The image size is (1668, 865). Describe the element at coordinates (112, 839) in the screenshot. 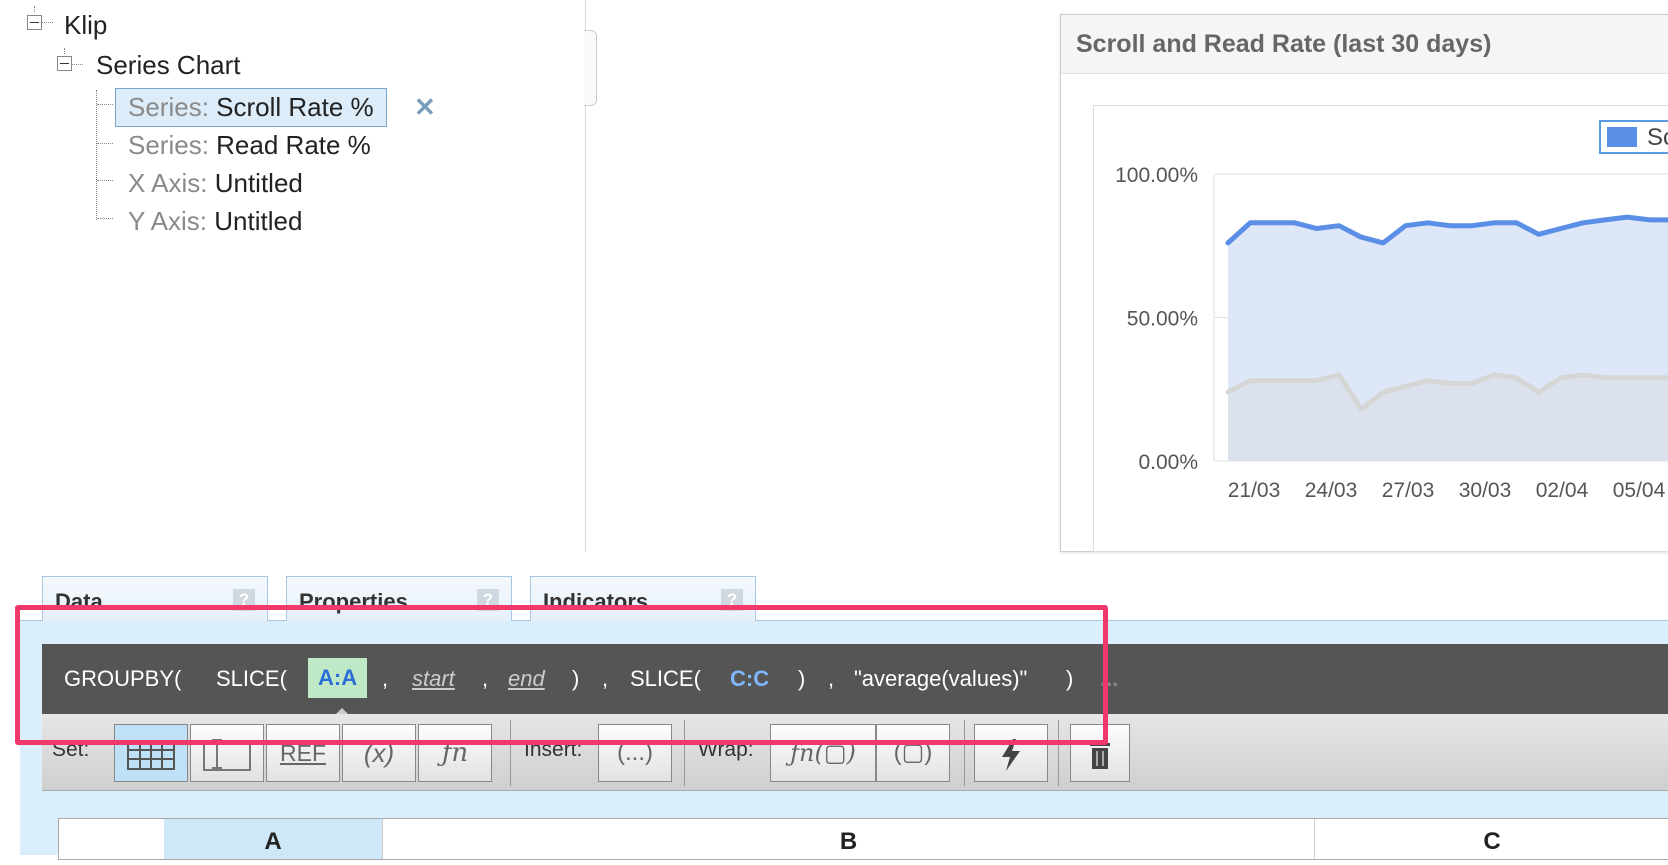

I see `grid-corner` at that location.